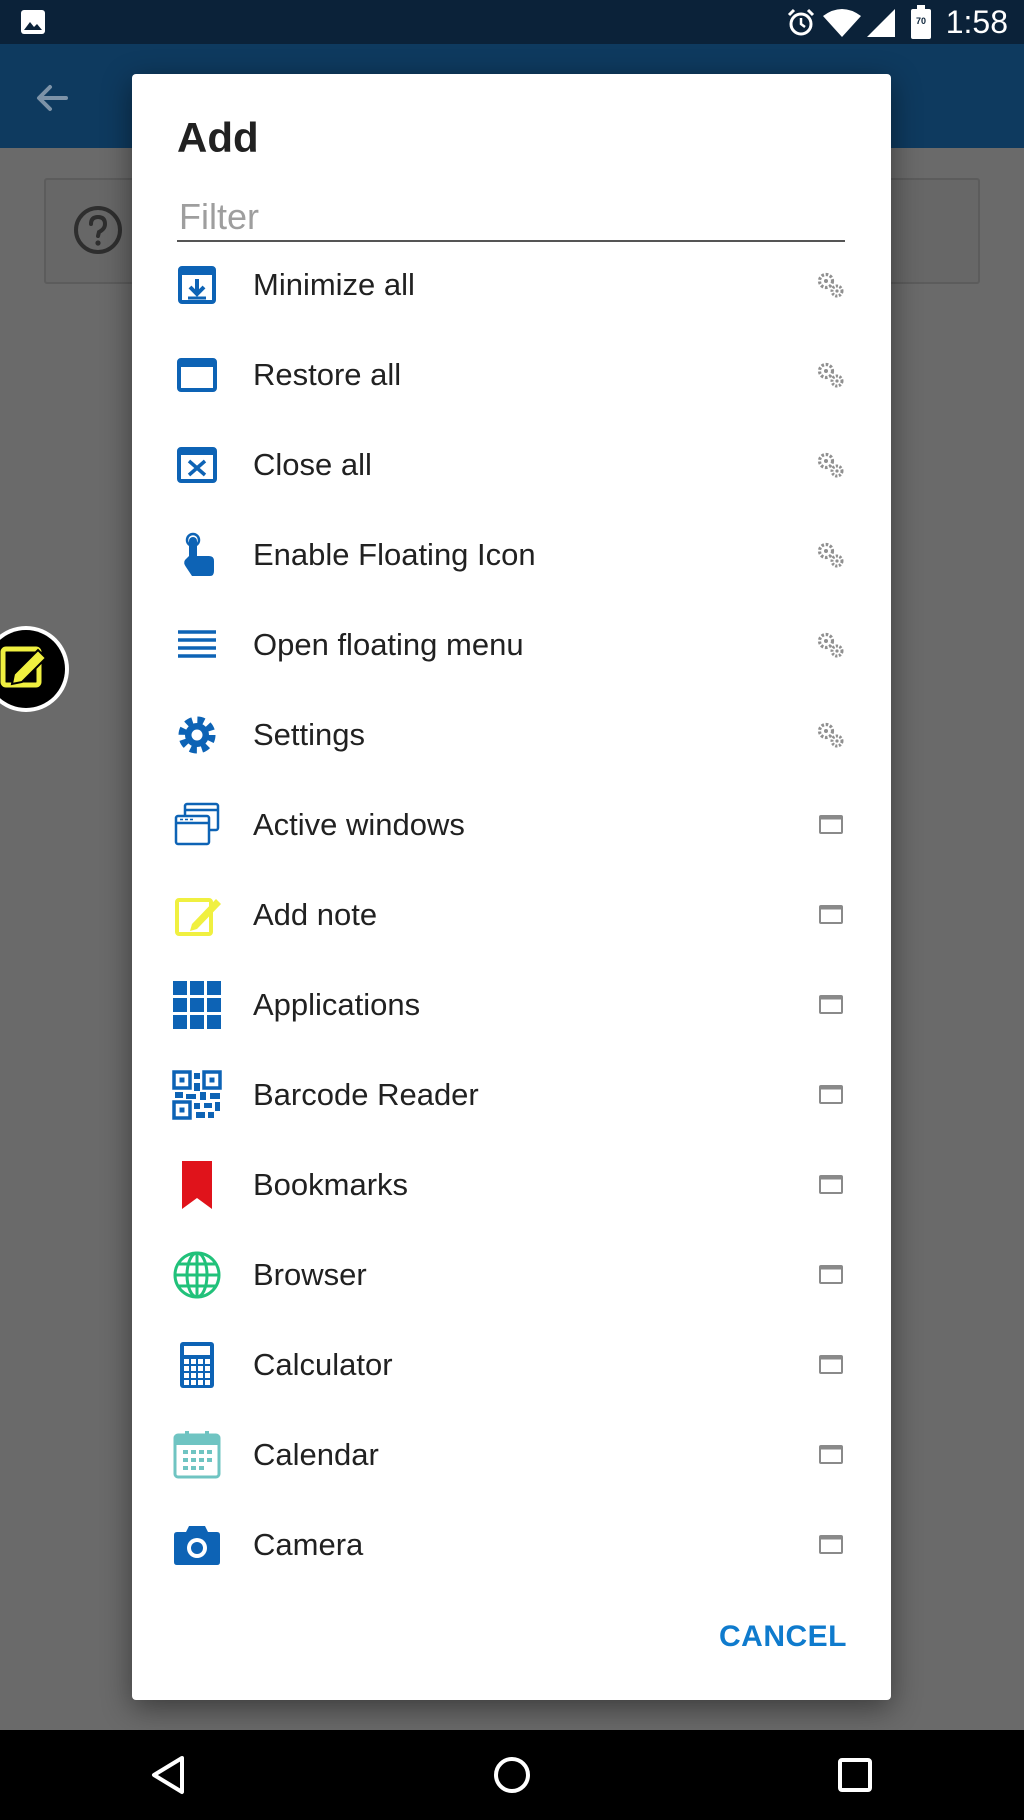  I want to click on item-label: Bookmarks, so click(331, 1184).